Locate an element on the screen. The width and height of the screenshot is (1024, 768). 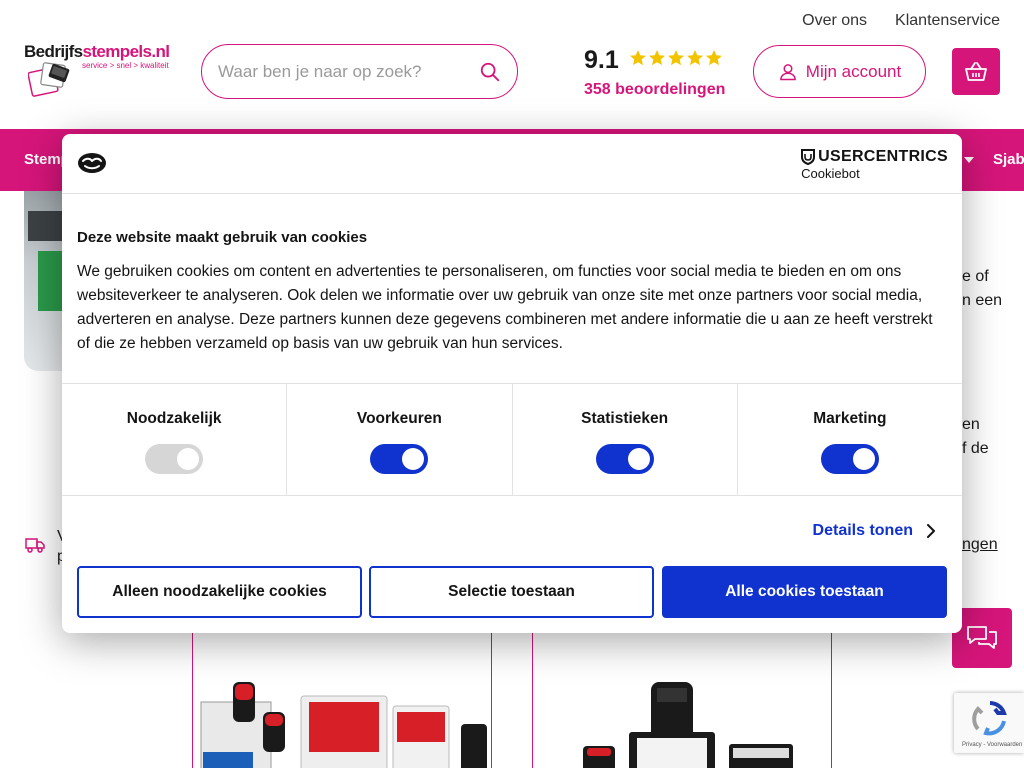
basket-icon is located at coordinates (976, 71).